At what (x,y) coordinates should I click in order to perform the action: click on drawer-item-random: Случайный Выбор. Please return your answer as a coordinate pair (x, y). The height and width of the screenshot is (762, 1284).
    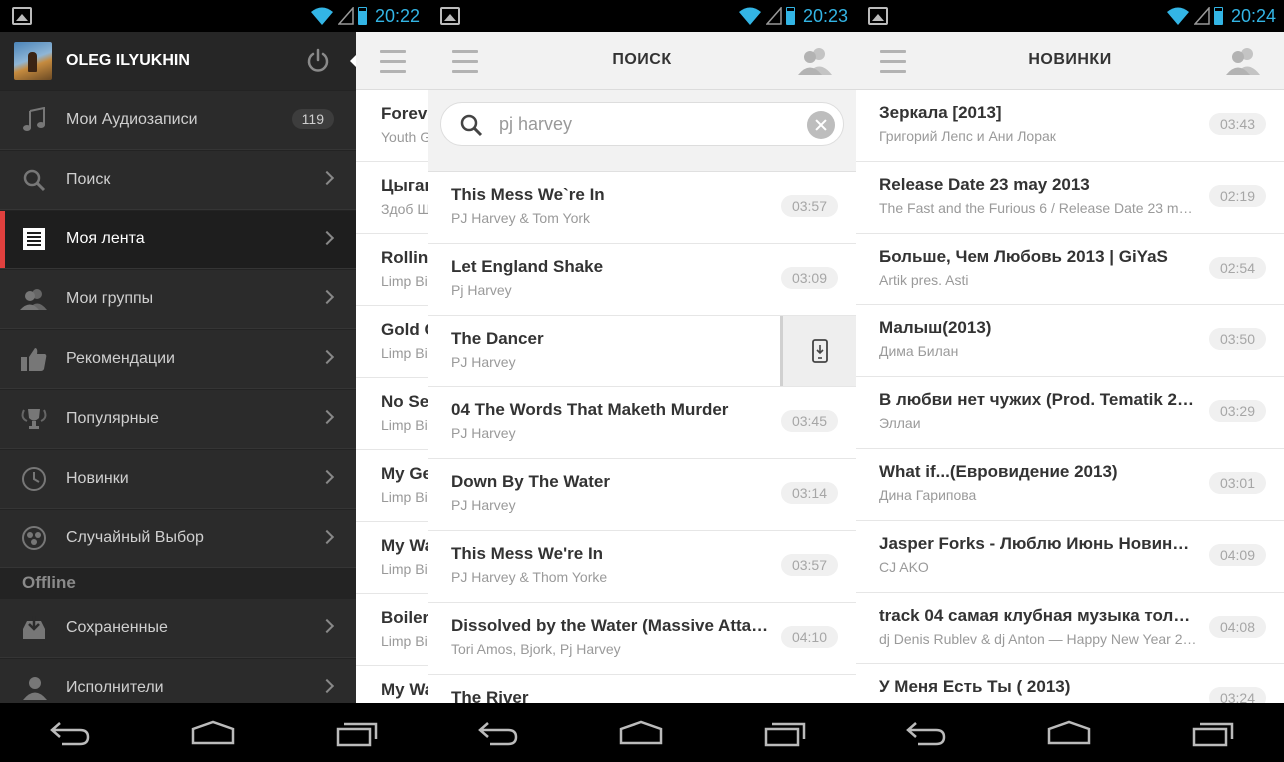
    Looking at the image, I should click on (178, 538).